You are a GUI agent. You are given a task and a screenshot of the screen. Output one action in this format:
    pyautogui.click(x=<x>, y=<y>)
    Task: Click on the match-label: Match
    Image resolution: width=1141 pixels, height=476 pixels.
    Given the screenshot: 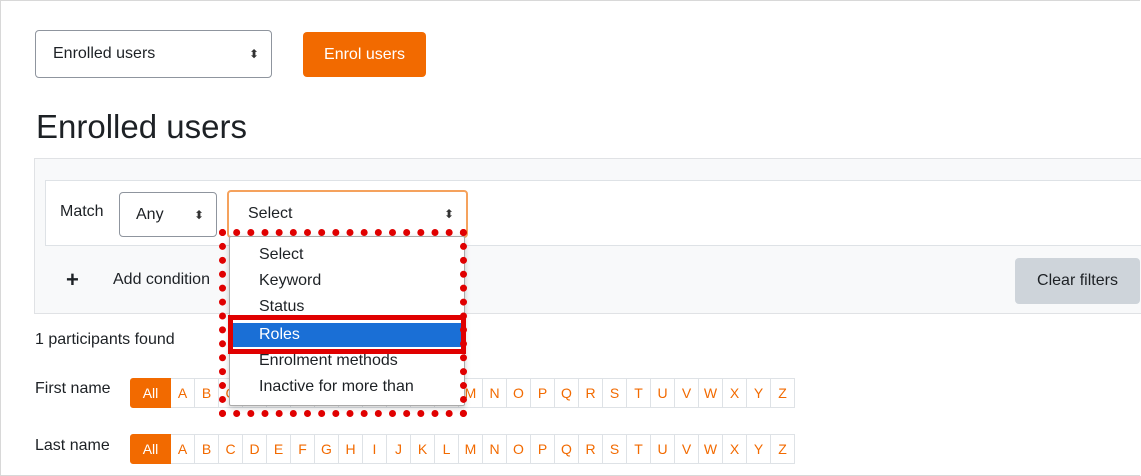 What is the action you would take?
    pyautogui.click(x=82, y=211)
    